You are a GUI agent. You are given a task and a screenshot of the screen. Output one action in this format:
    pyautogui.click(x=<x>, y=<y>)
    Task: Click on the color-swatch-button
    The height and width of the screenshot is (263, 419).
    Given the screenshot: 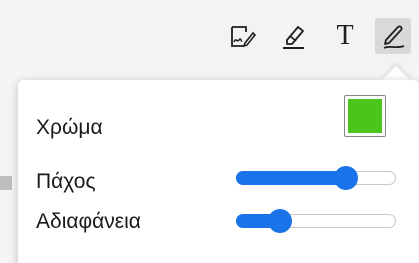 What is the action you would take?
    pyautogui.click(x=365, y=116)
    